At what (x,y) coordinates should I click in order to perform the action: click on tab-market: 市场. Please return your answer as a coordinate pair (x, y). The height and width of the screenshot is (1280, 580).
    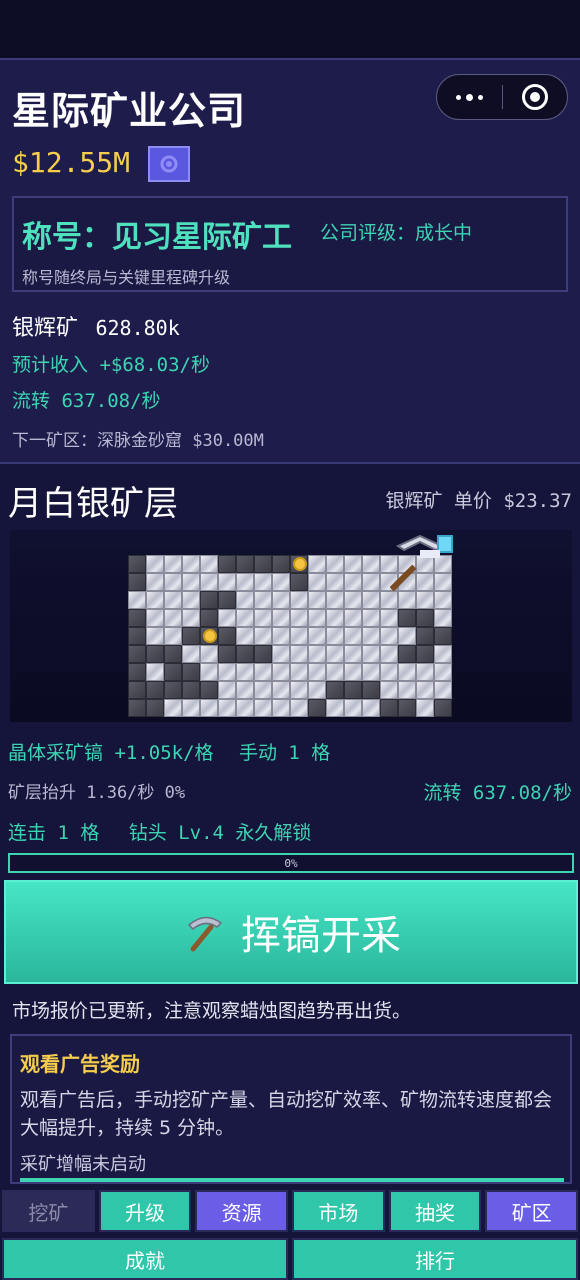
    Looking at the image, I should click on (338, 1211).